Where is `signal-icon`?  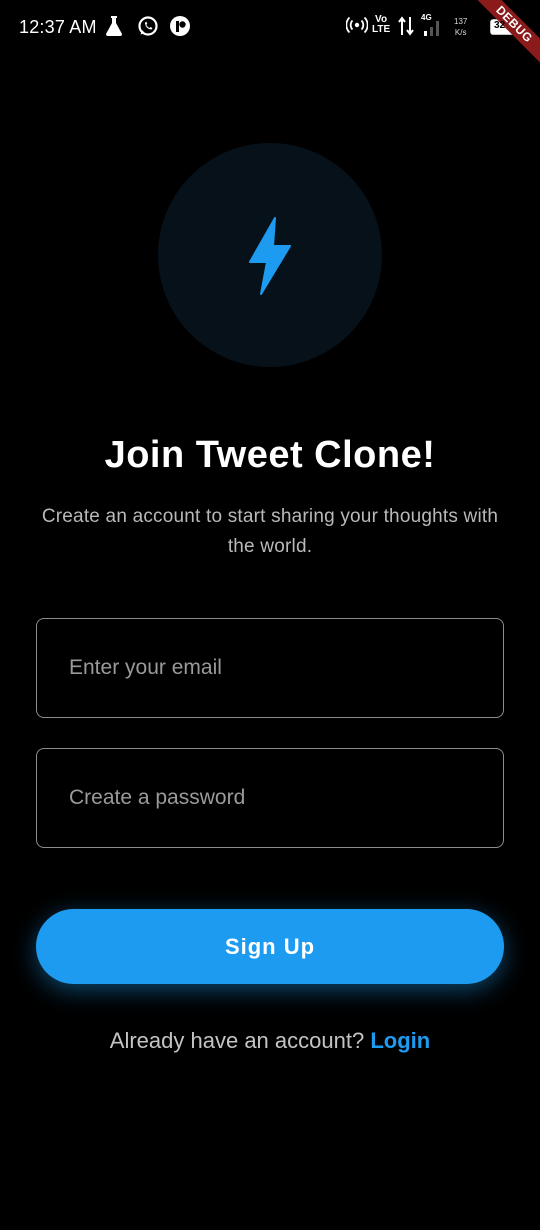
signal-icon is located at coordinates (431, 28).